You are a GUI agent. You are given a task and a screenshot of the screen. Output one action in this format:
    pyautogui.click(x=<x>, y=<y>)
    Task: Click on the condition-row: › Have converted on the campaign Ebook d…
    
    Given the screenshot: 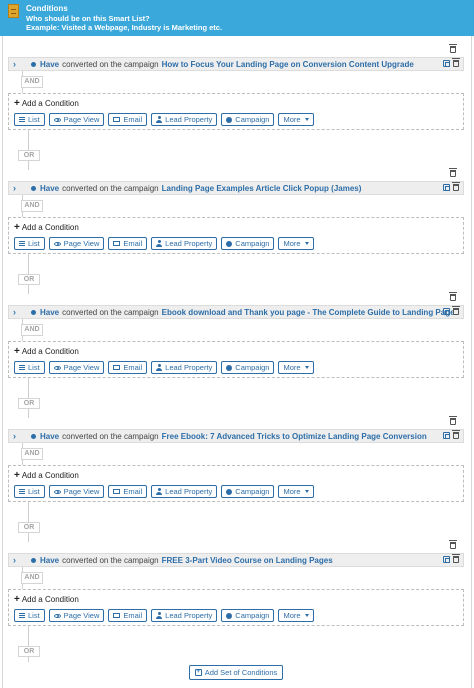 What is the action you would take?
    pyautogui.click(x=236, y=312)
    